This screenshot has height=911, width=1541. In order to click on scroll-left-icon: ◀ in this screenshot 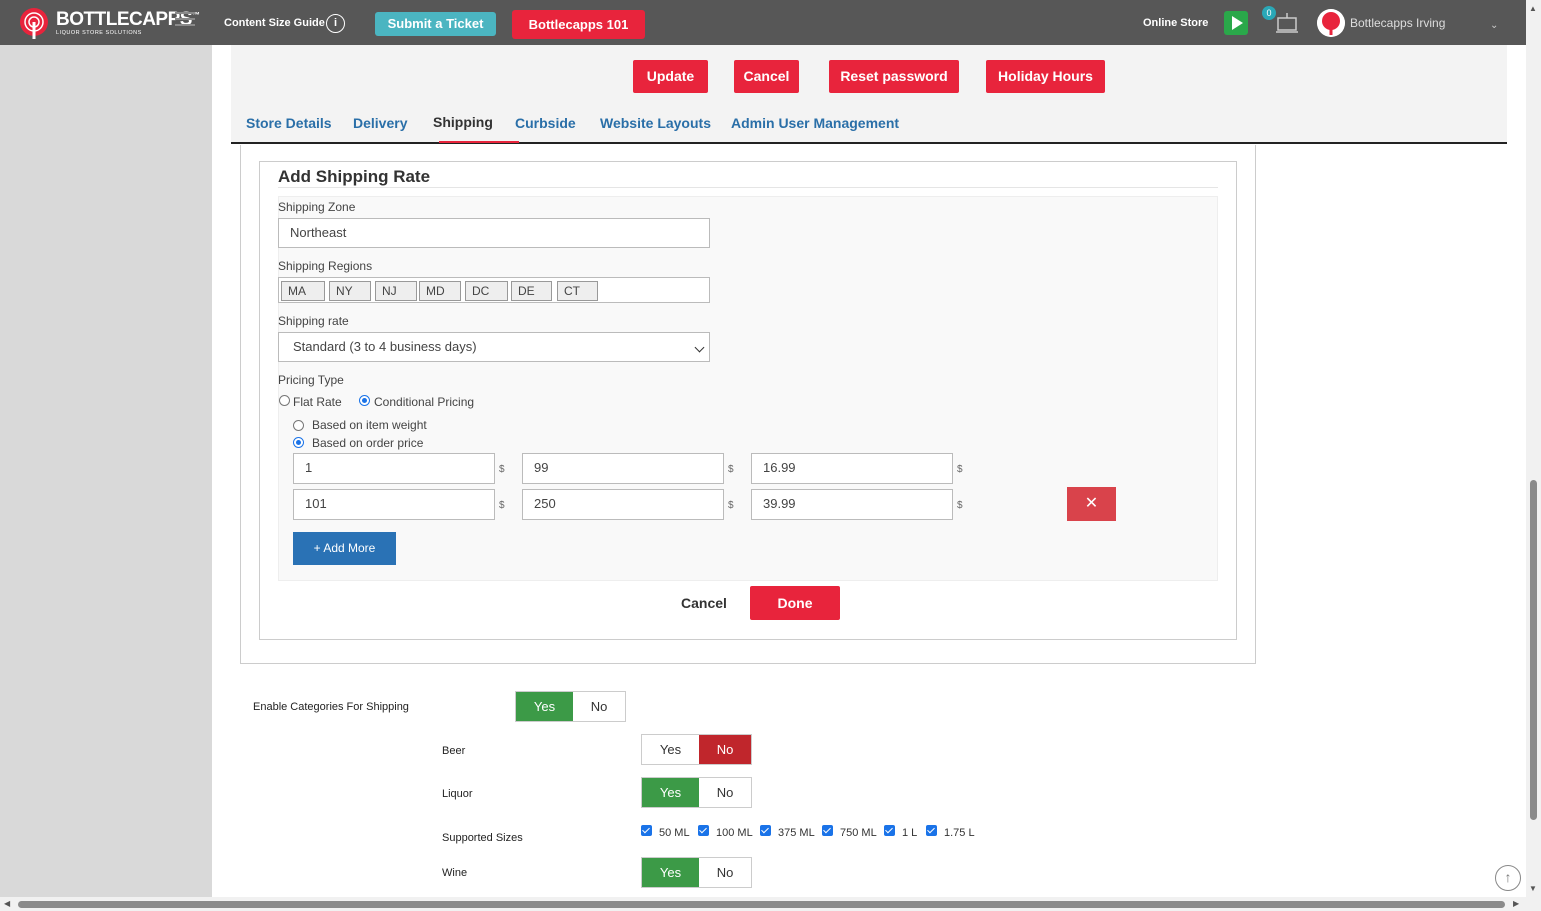, I will do `click(7, 903)`.